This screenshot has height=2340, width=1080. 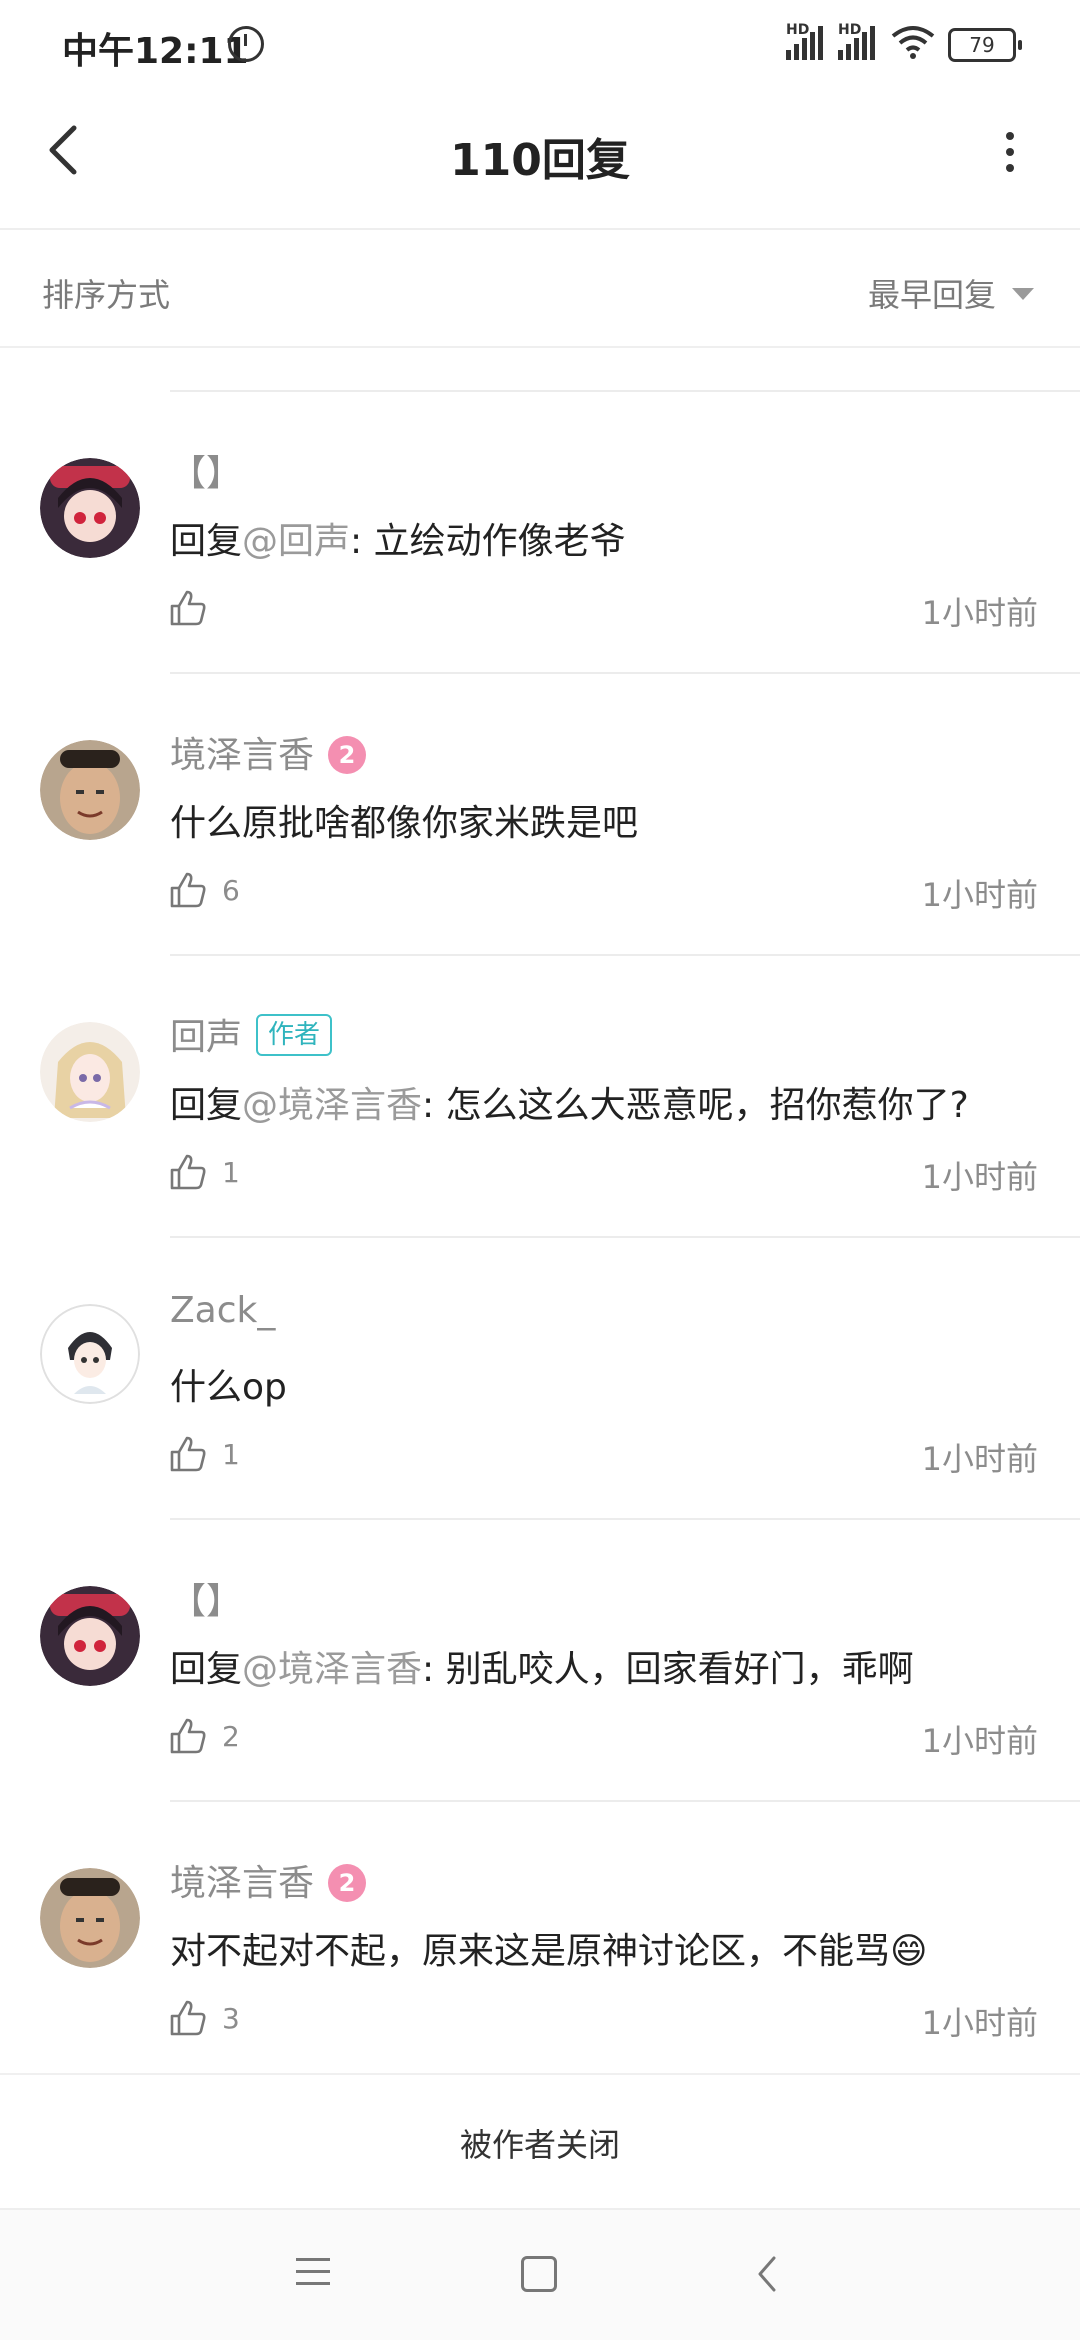 What do you see at coordinates (155, 51) in the screenshot?
I see `status-time: 中午12:11` at bounding box center [155, 51].